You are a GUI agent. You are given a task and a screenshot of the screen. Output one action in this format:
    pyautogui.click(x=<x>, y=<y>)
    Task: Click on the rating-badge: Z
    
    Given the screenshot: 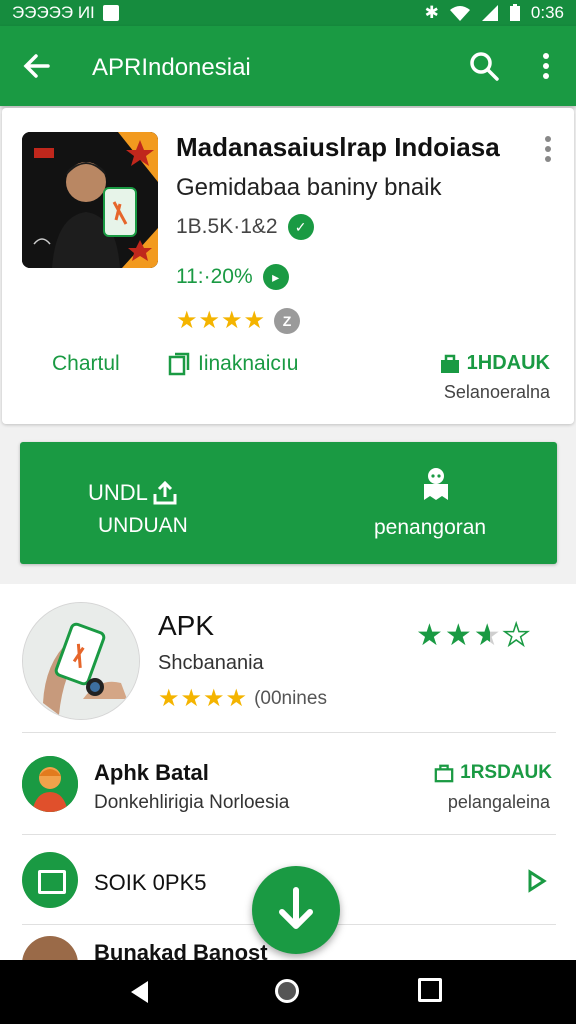 What is the action you would take?
    pyautogui.click(x=287, y=320)
    